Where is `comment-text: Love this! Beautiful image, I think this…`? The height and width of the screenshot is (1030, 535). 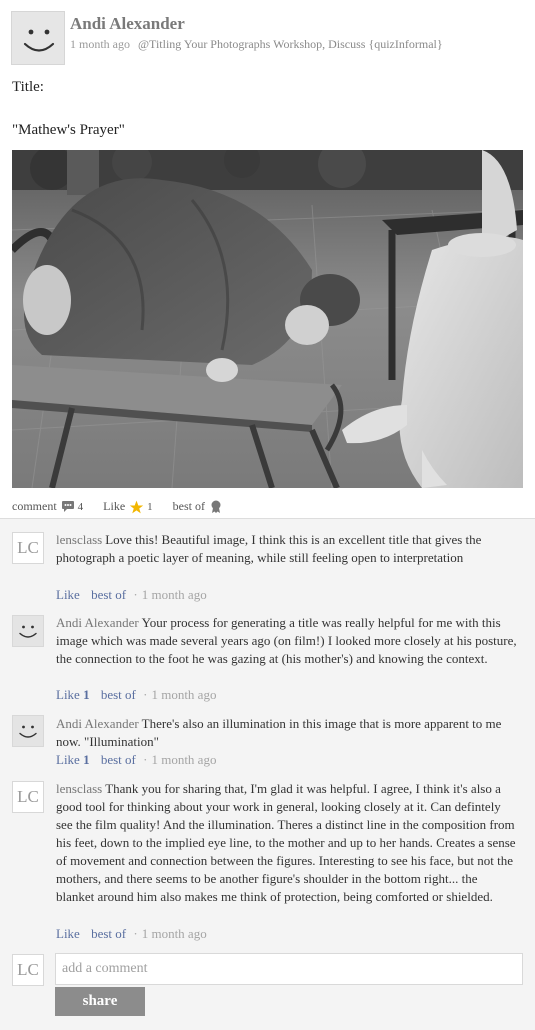 comment-text: Love this! Beautiful image, I think this… is located at coordinates (269, 548).